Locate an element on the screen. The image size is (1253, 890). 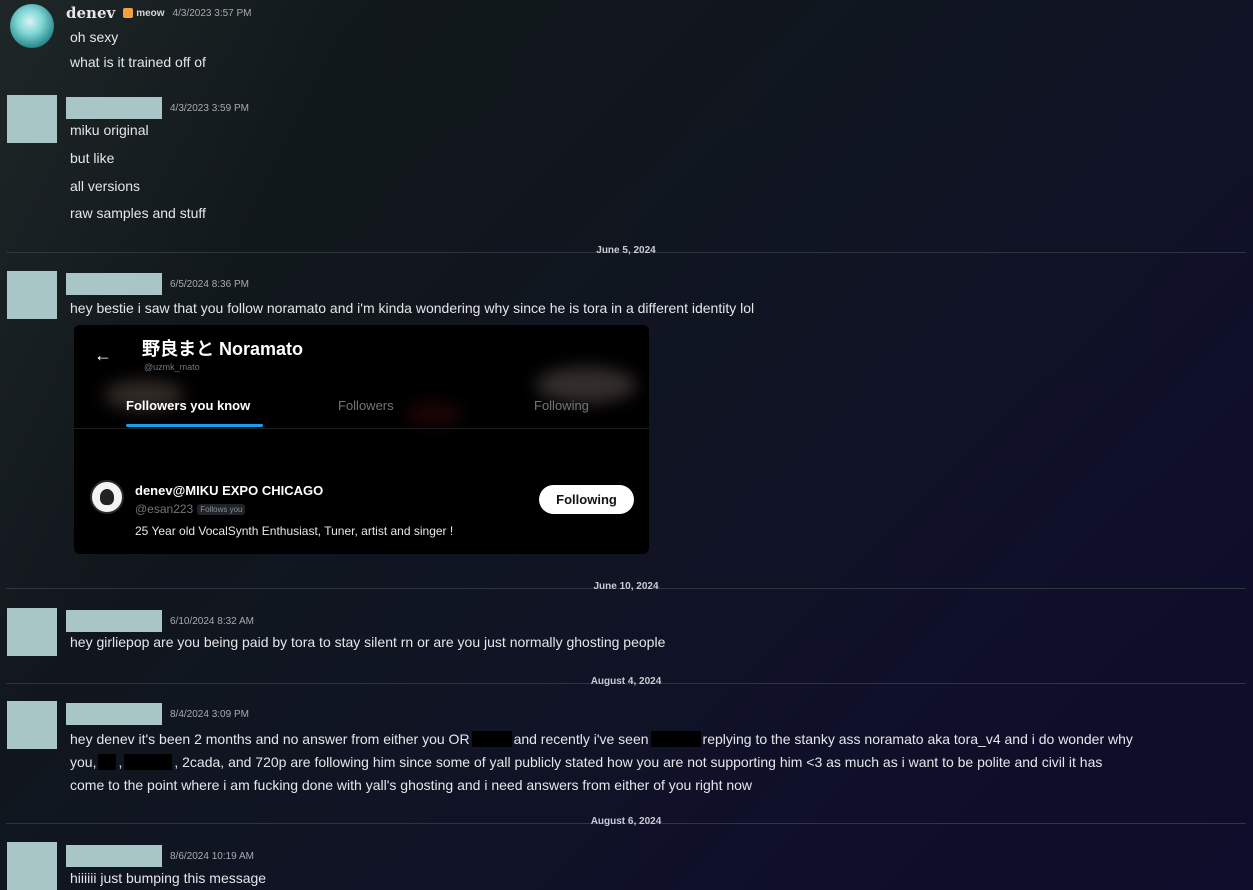
date-divider: June 10, 2024 is located at coordinates (626, 586).